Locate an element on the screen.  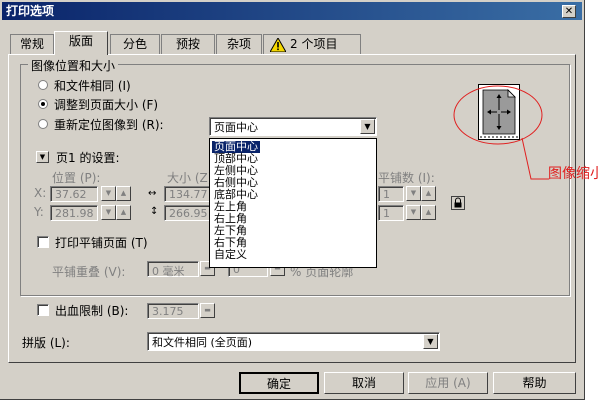
bleed-field: 3.175 is located at coordinates (173, 311).